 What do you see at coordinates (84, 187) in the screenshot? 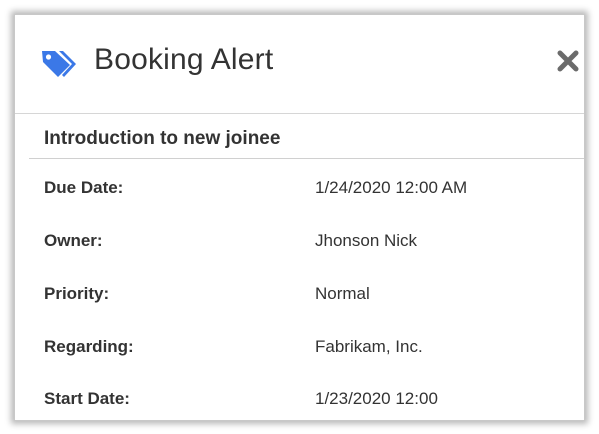
I see `field-label: Due Date:` at bounding box center [84, 187].